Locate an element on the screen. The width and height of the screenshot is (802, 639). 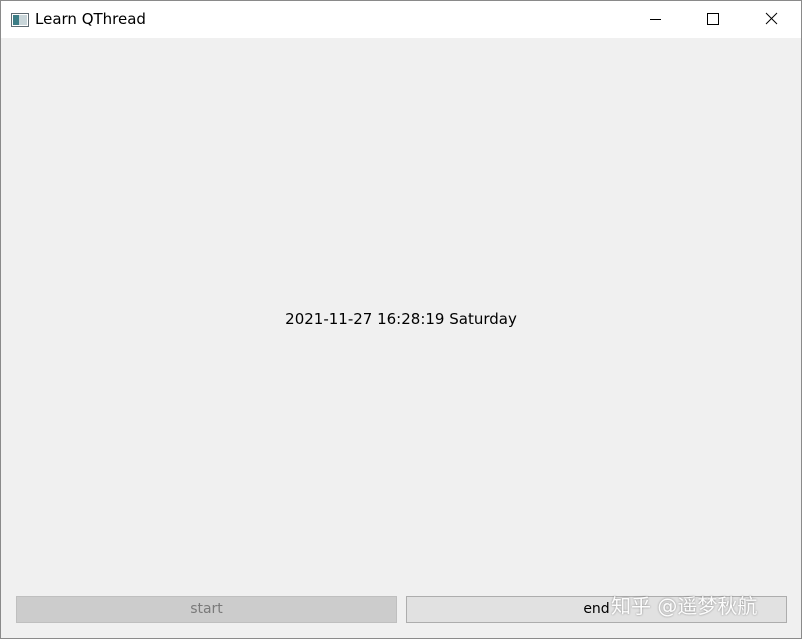
app-window-icon is located at coordinates (20, 19).